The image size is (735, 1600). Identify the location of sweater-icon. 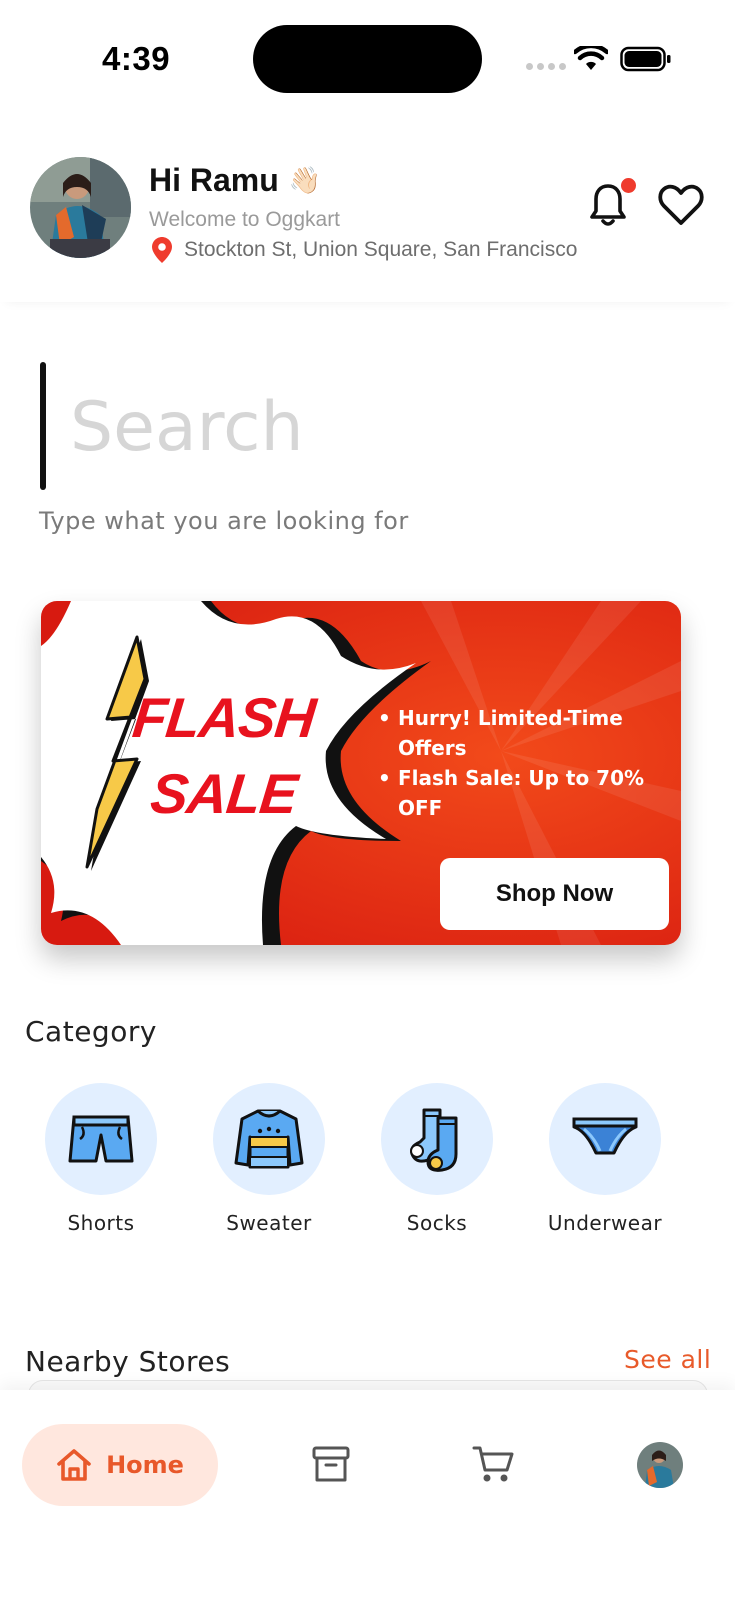
(269, 1139).